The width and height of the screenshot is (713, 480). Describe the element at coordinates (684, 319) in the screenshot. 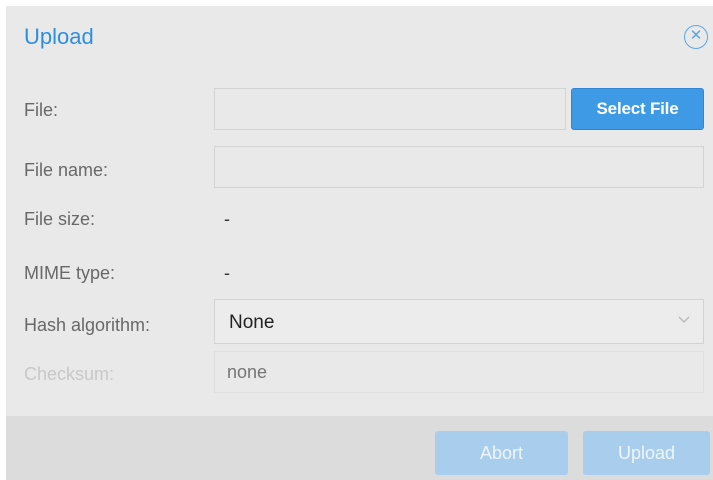

I see `chevron-down-icon` at that location.